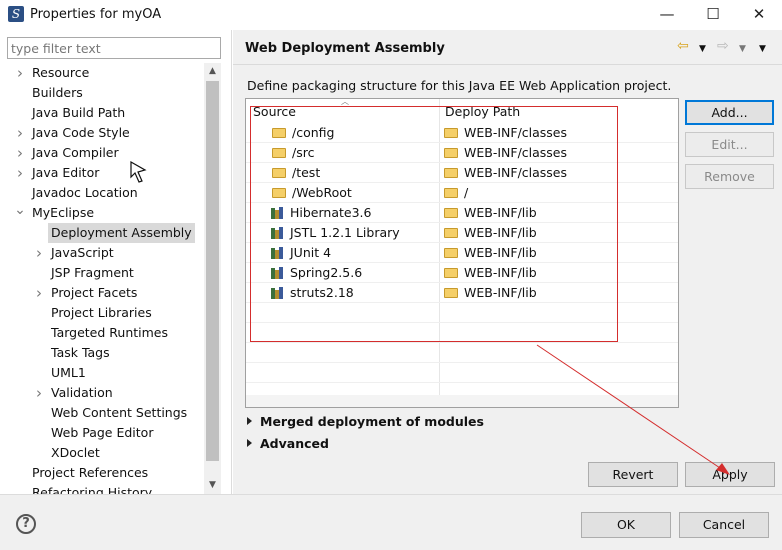  Describe the element at coordinates (683, 46) in the screenshot. I see `back-arrow-icon: ⇦` at that location.